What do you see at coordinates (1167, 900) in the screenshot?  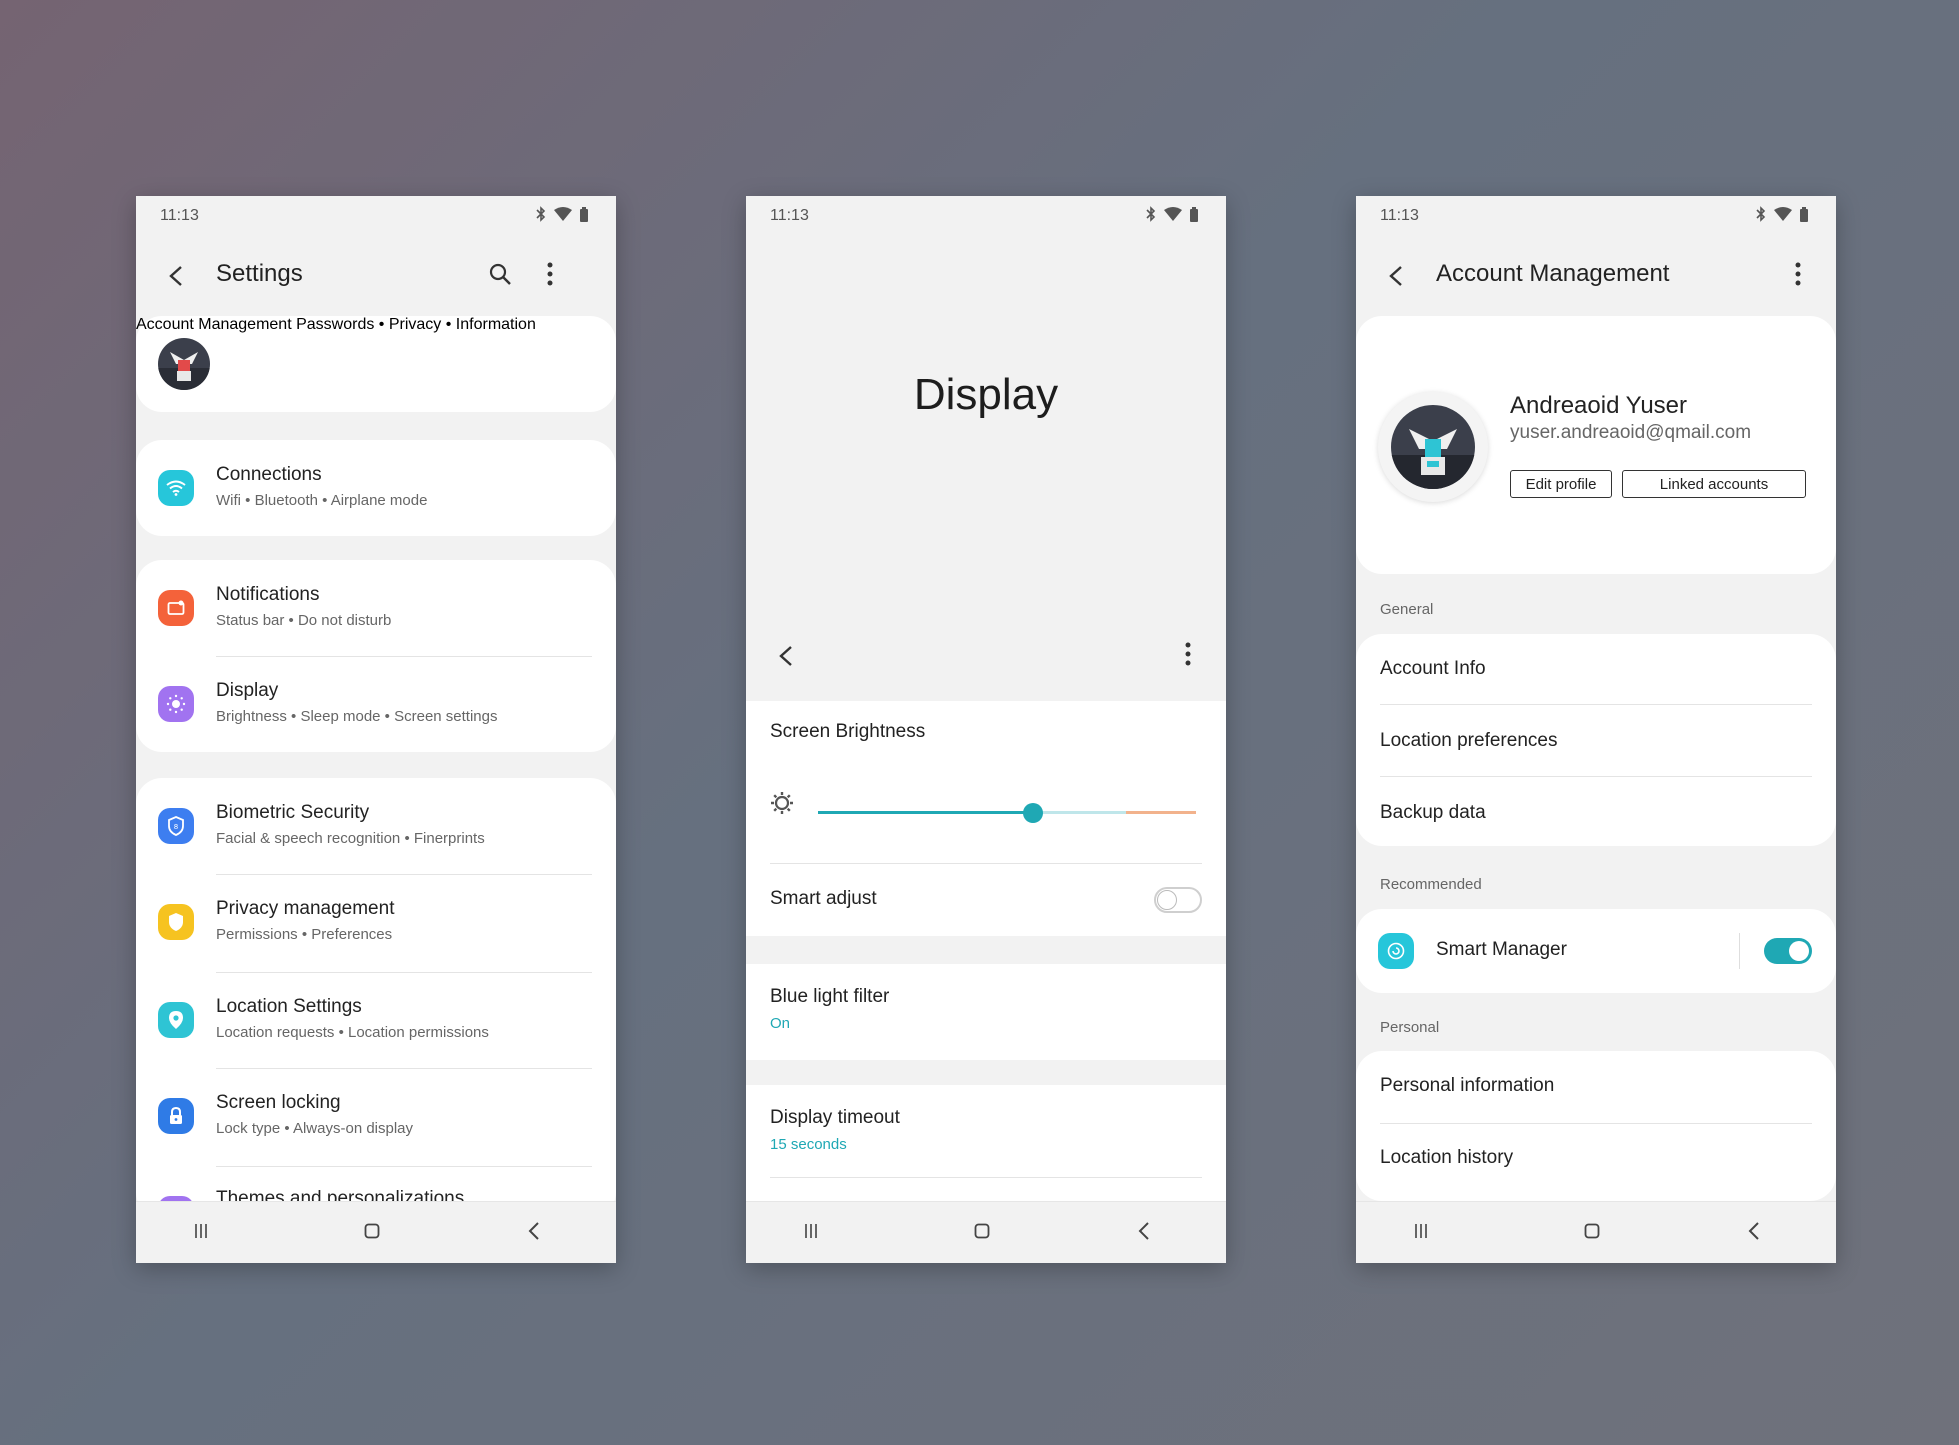 I see `toggle-knob` at bounding box center [1167, 900].